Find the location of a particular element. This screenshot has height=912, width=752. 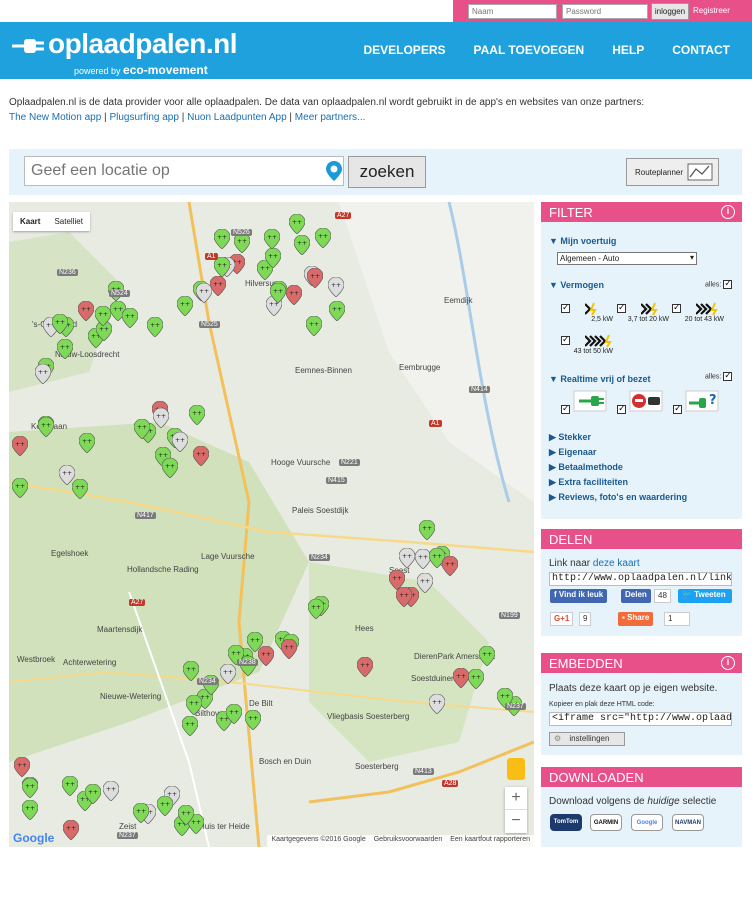

vermogen-toggle: ▼ Vermogen is located at coordinates (576, 285).